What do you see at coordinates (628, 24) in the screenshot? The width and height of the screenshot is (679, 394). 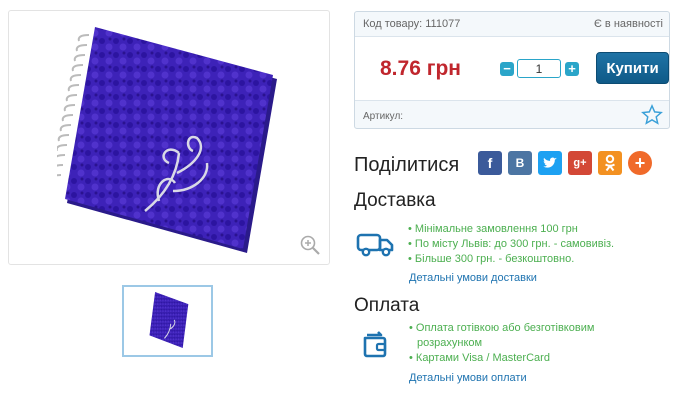 I see `stock-status: Є в наявності` at bounding box center [628, 24].